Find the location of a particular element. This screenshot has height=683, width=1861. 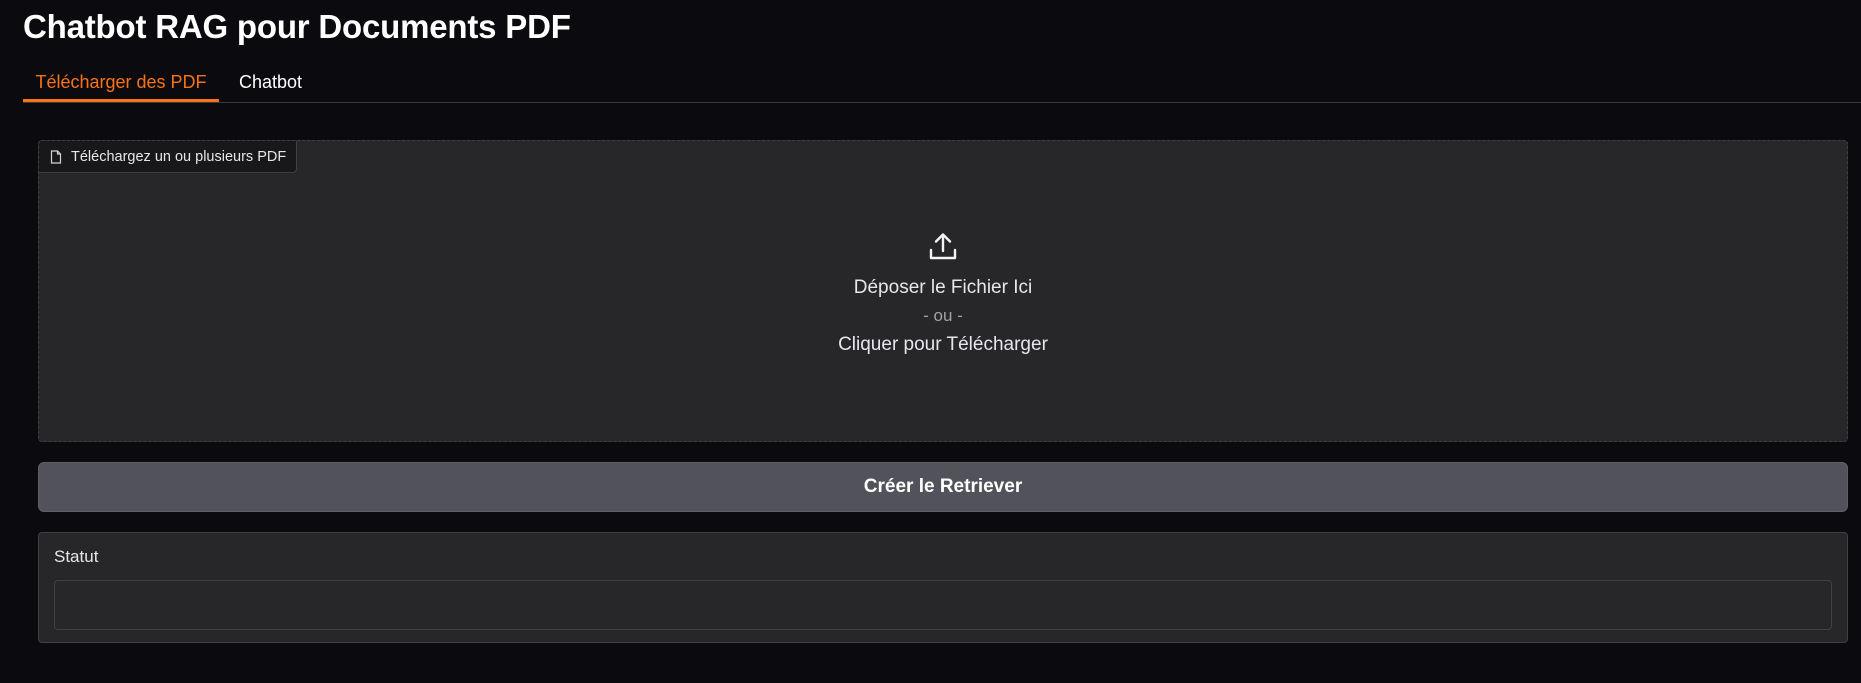

drop-file-text: Déposer le Fichier Ici is located at coordinates (943, 287).